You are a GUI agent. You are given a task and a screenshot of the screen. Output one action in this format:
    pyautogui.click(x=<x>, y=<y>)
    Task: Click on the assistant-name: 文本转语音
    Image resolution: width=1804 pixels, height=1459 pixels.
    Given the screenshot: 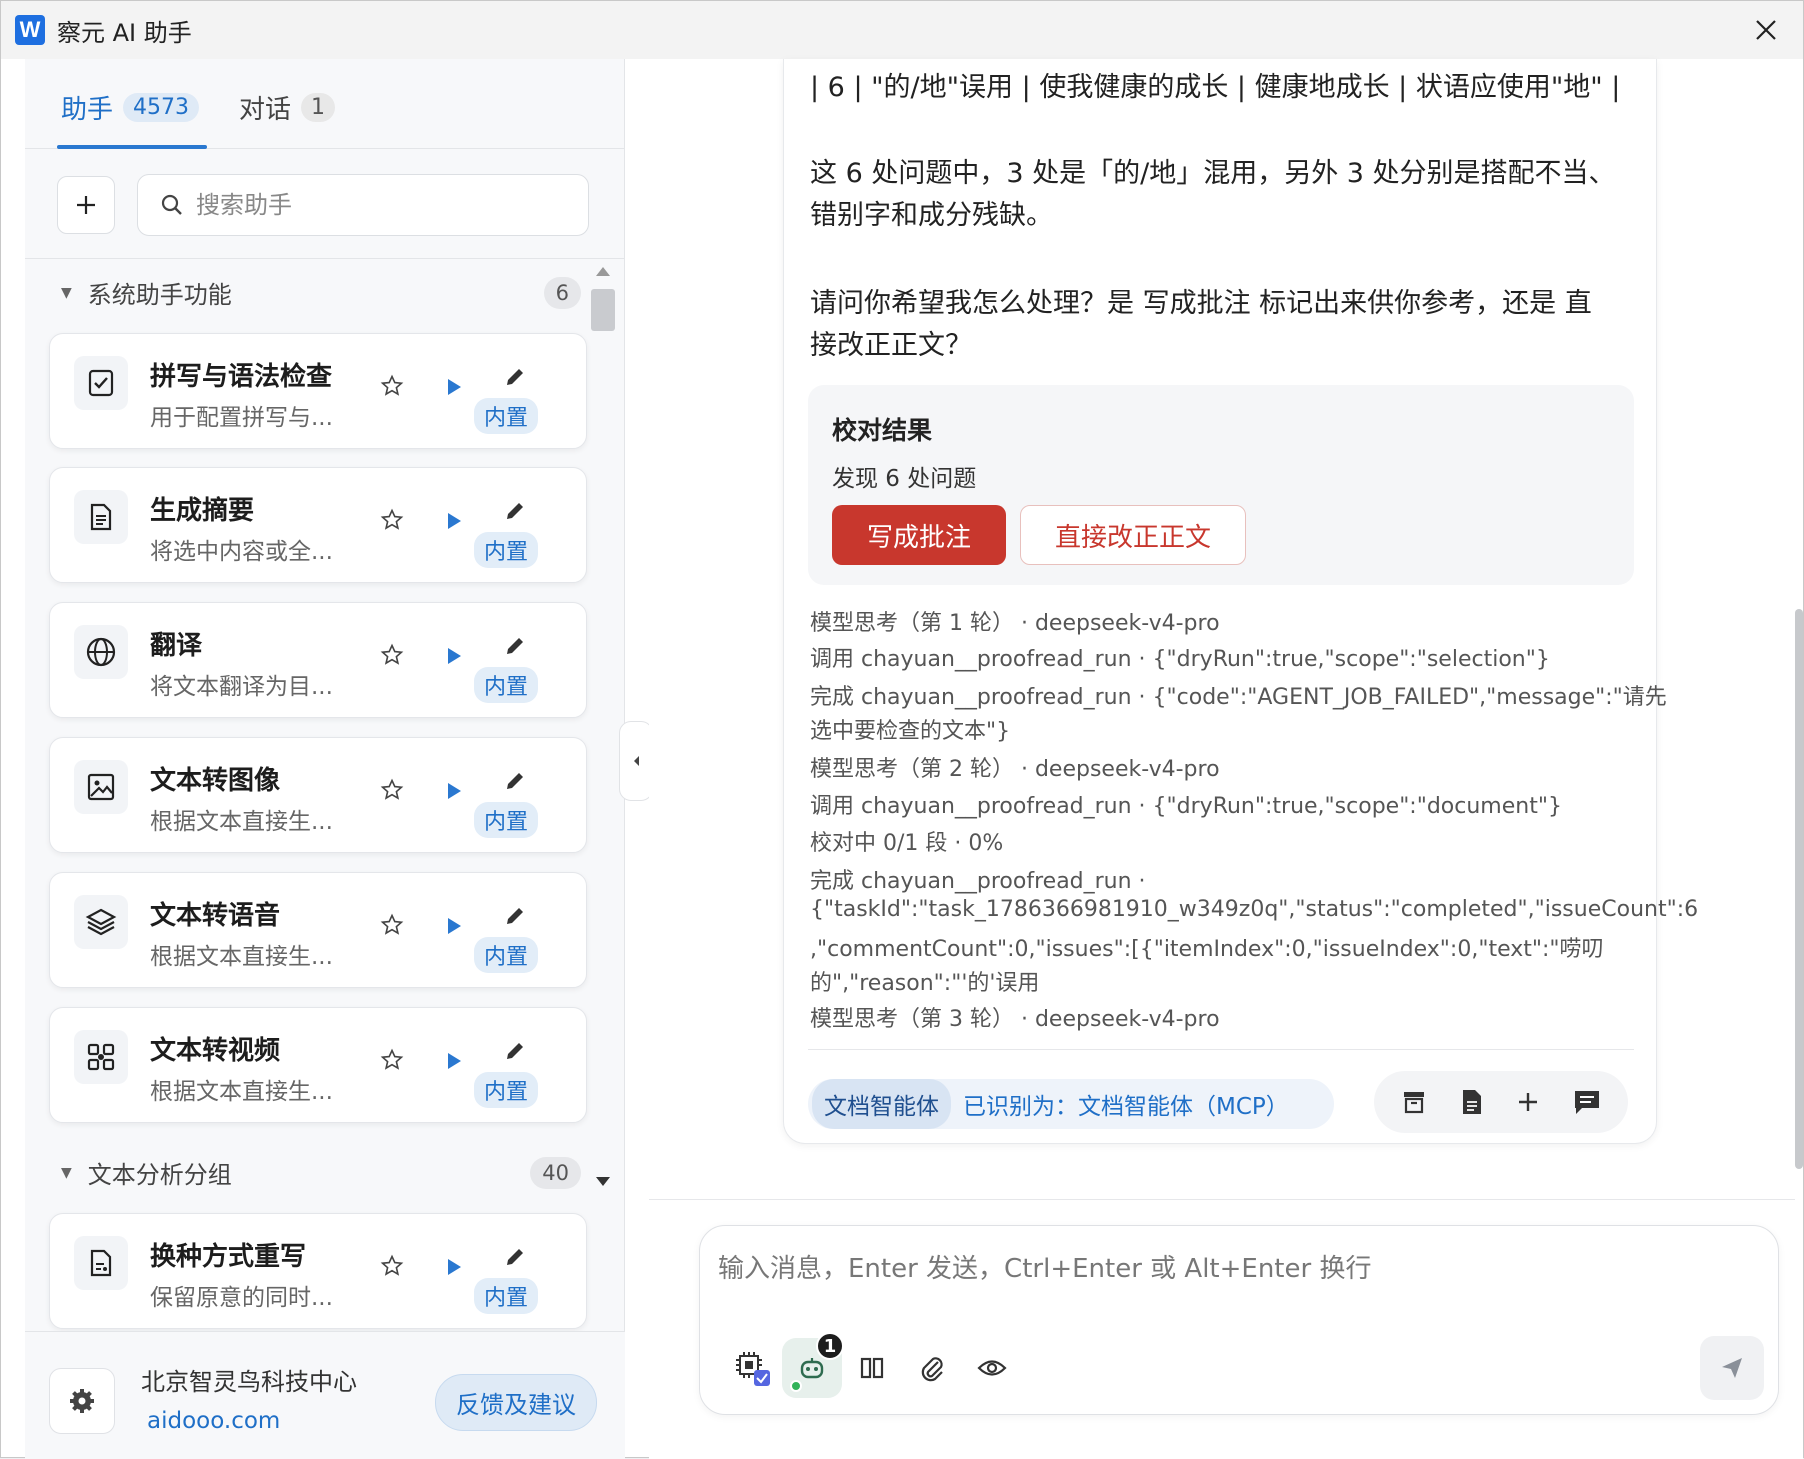 What is the action you would take?
    pyautogui.click(x=215, y=916)
    